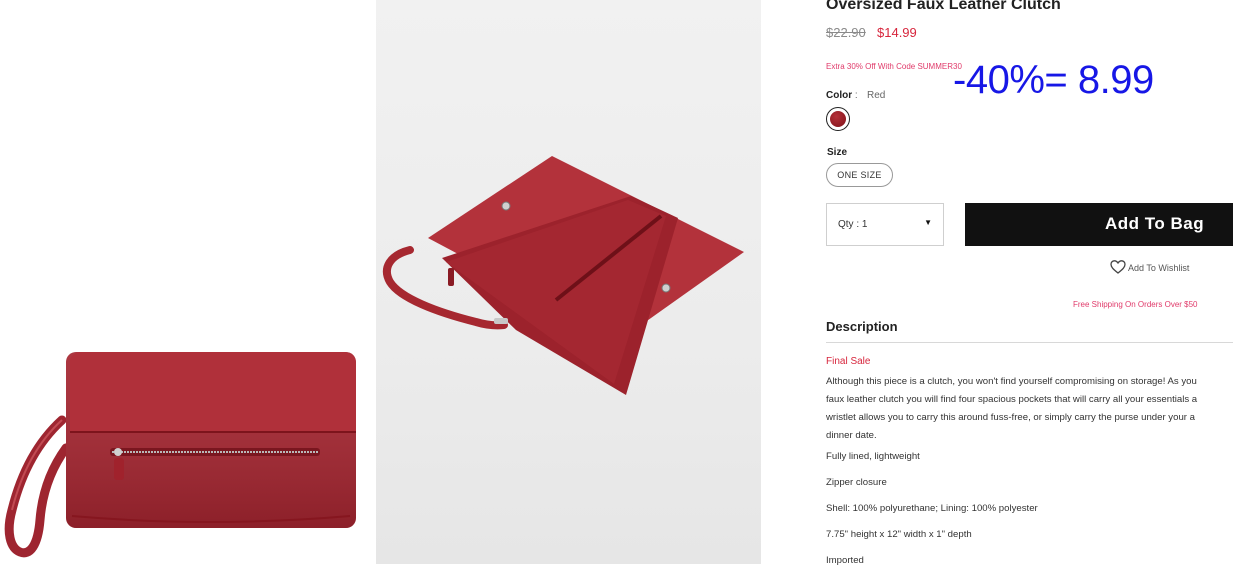  Describe the element at coordinates (563, 275) in the screenshot. I see `clutch-open-illustration` at that location.